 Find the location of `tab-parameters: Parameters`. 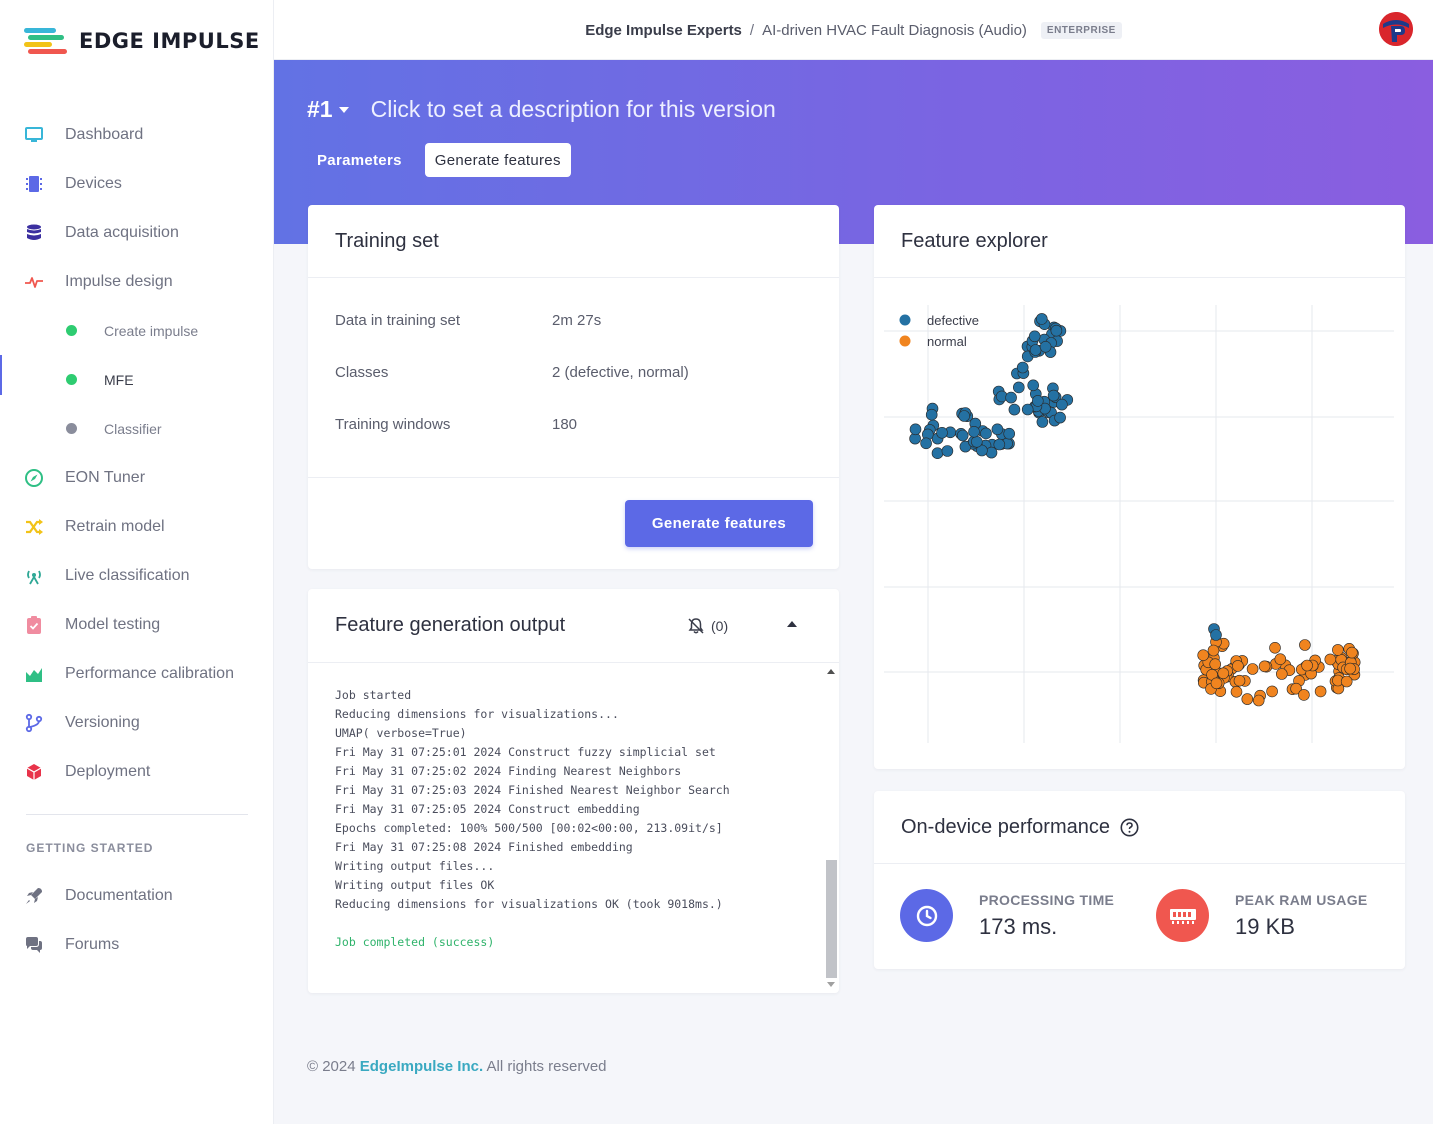

tab-parameters: Parameters is located at coordinates (359, 160).